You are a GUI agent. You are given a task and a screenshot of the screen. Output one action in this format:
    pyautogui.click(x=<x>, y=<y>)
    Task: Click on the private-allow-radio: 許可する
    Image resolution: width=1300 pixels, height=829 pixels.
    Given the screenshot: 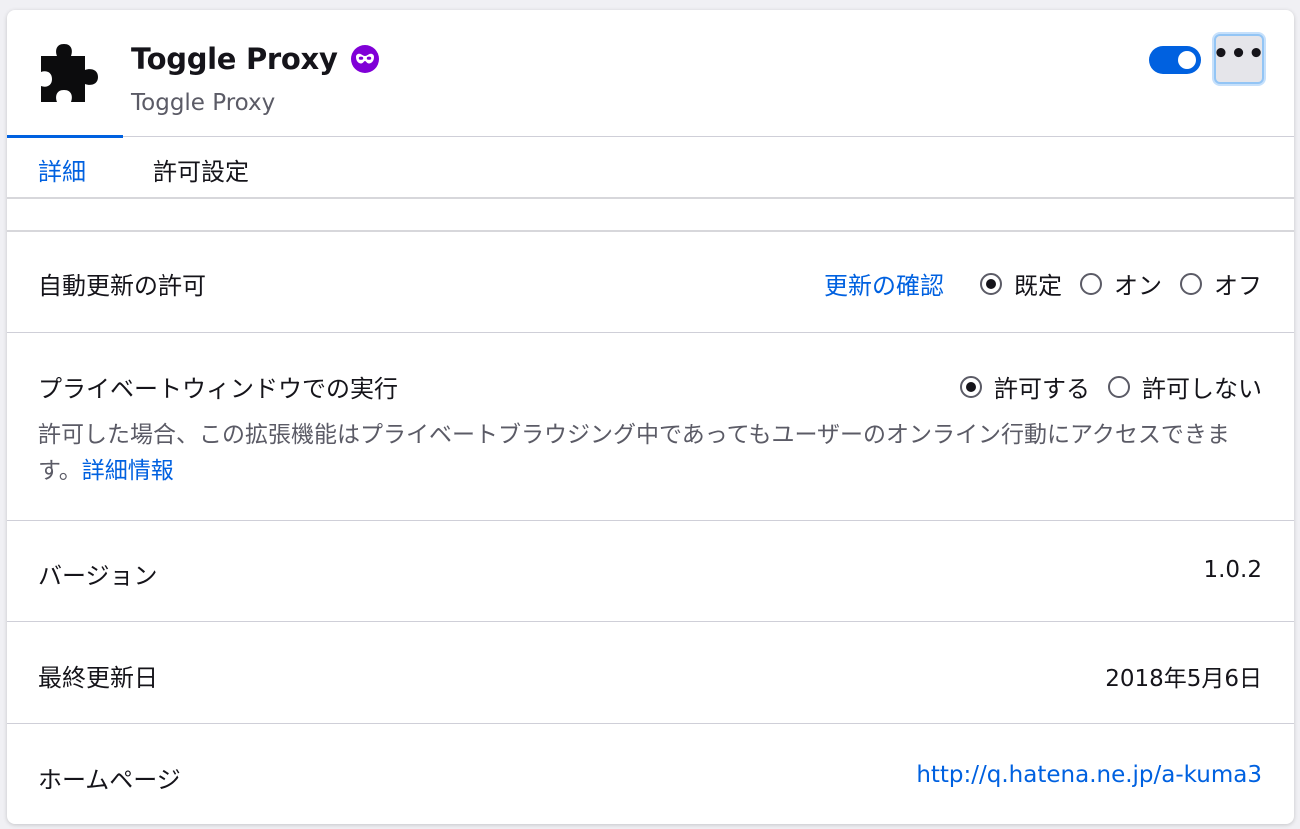 What is the action you would take?
    pyautogui.click(x=1025, y=386)
    